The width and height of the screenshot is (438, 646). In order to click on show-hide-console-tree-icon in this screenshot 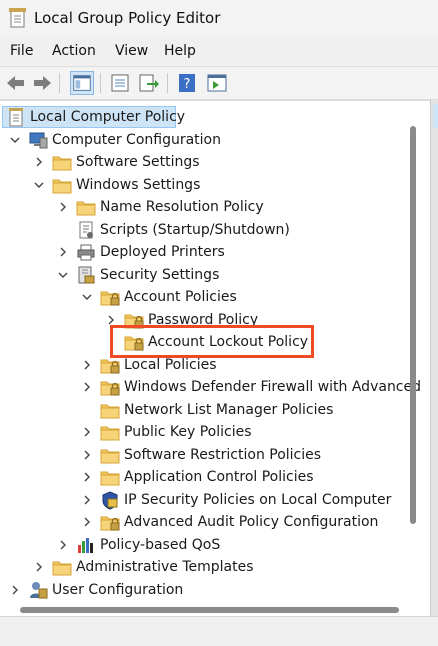, I will do `click(82, 83)`.